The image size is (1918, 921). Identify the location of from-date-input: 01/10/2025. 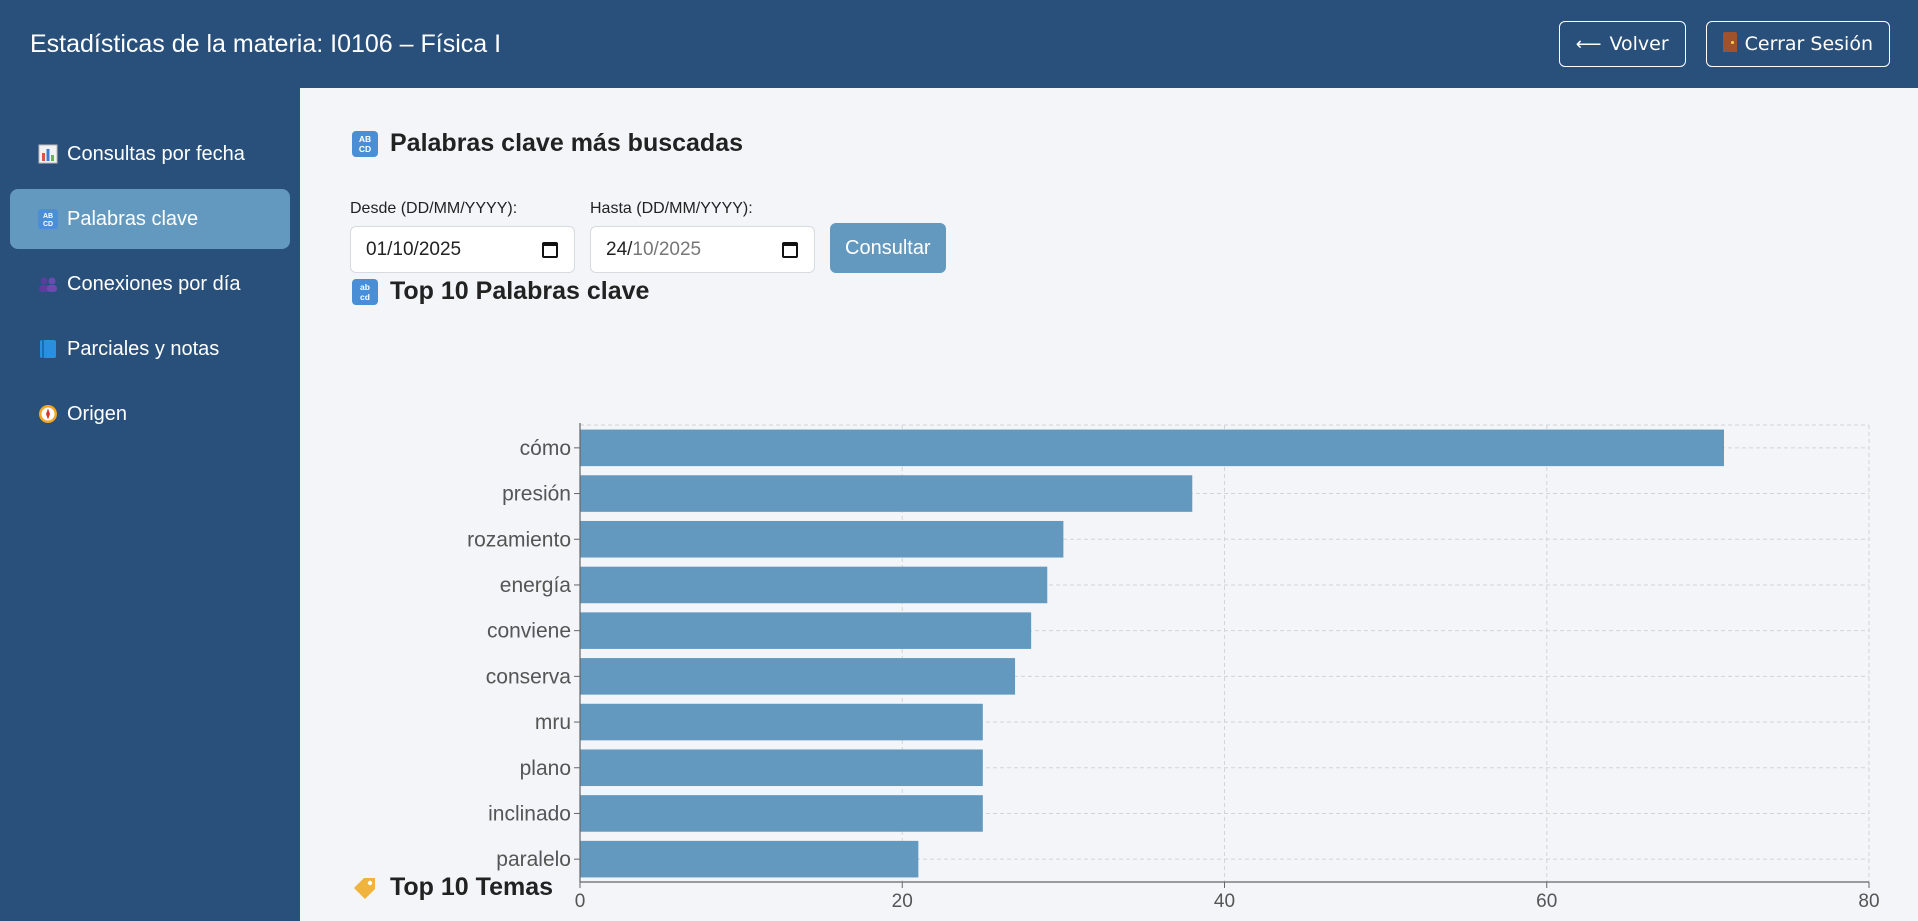
(462, 249).